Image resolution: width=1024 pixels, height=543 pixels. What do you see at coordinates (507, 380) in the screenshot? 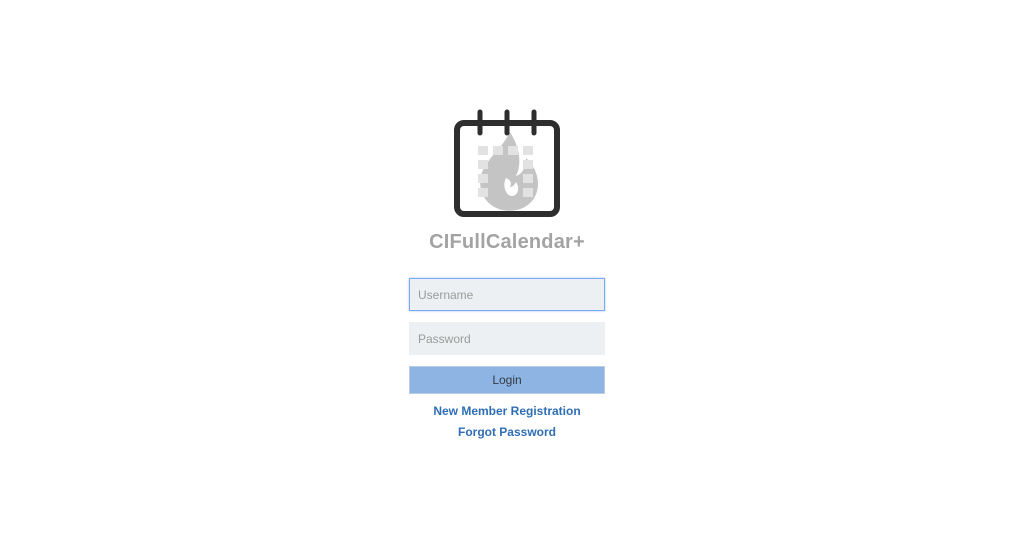
I see `login-button: Login` at bounding box center [507, 380].